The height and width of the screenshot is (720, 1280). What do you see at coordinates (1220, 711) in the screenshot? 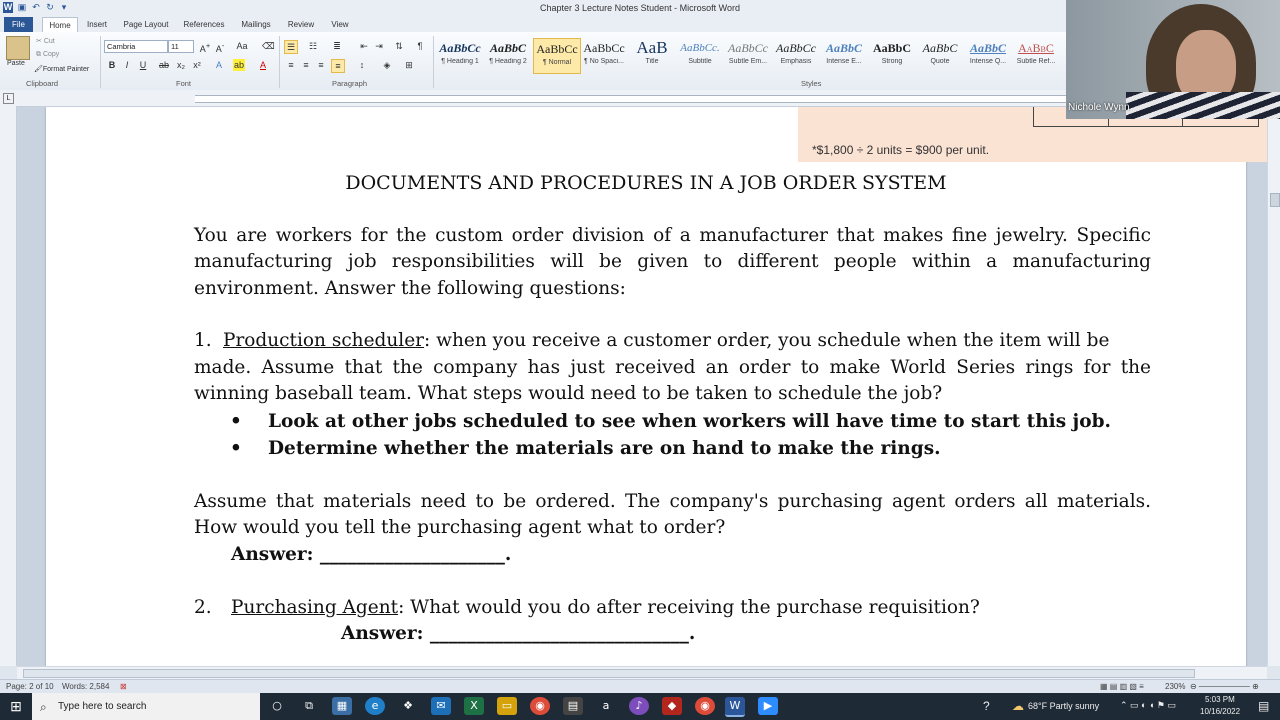
I see `clock-date: 10/16/2022` at bounding box center [1220, 711].